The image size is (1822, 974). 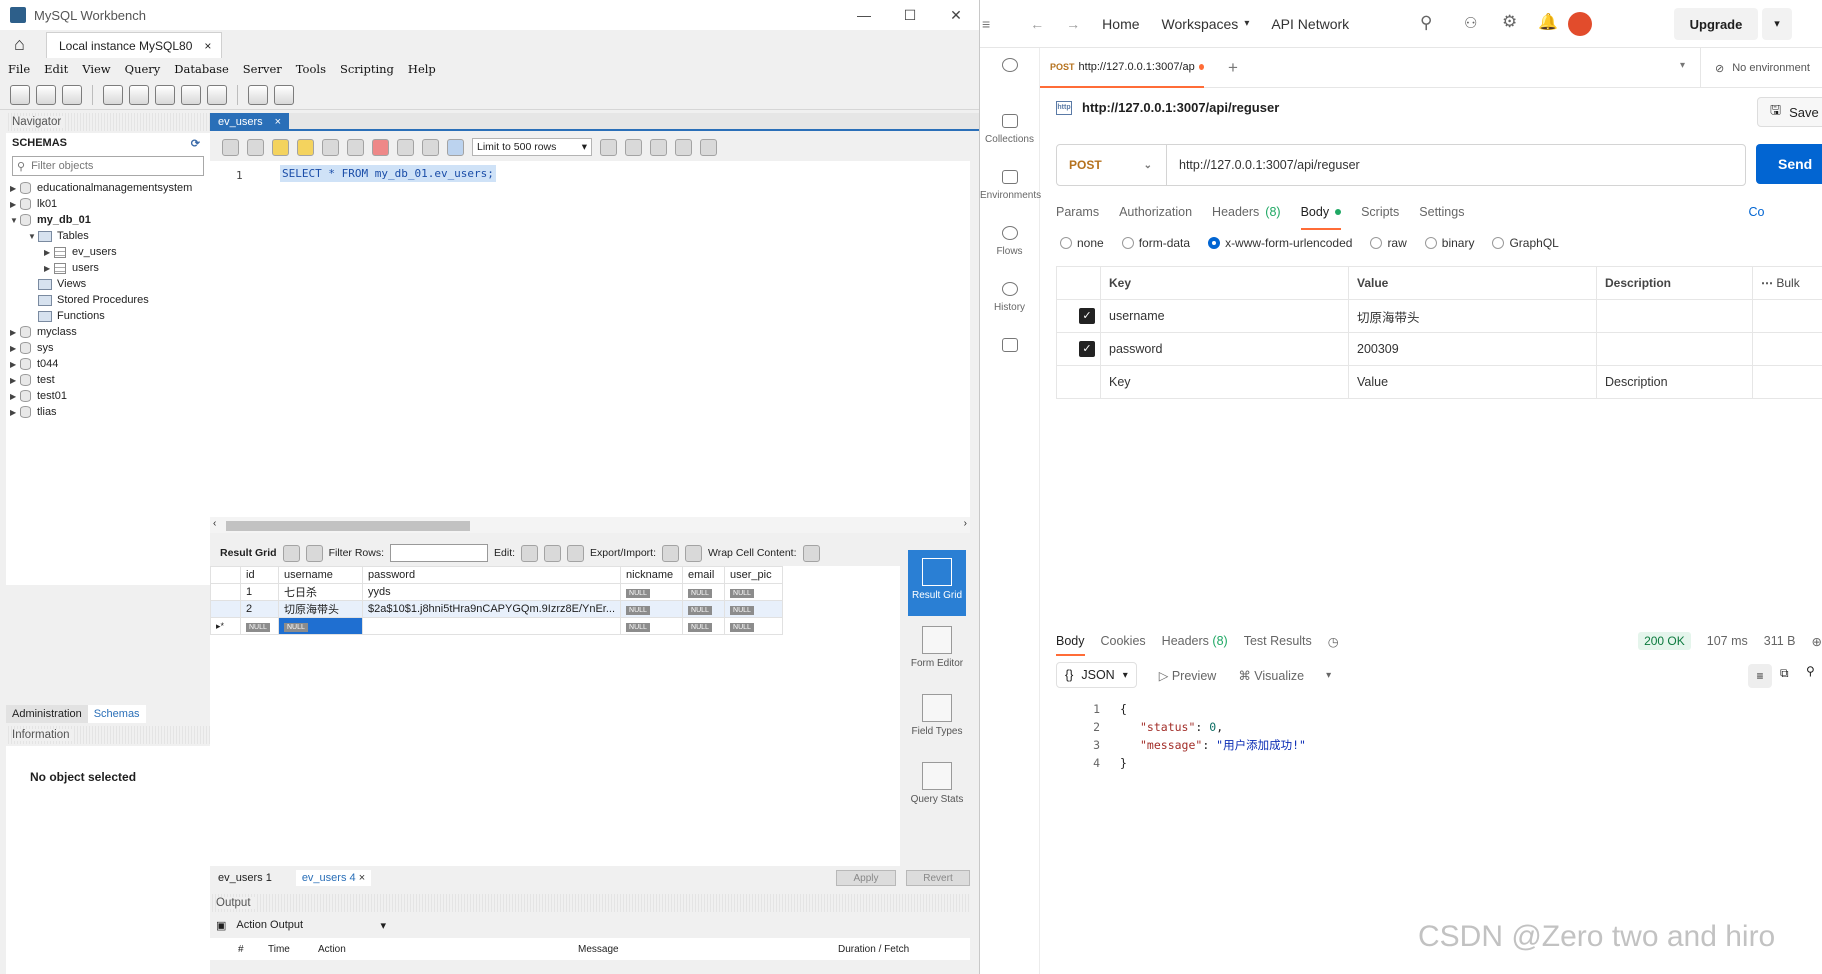 What do you see at coordinates (305, 147) in the screenshot?
I see `execute-current-icon` at bounding box center [305, 147].